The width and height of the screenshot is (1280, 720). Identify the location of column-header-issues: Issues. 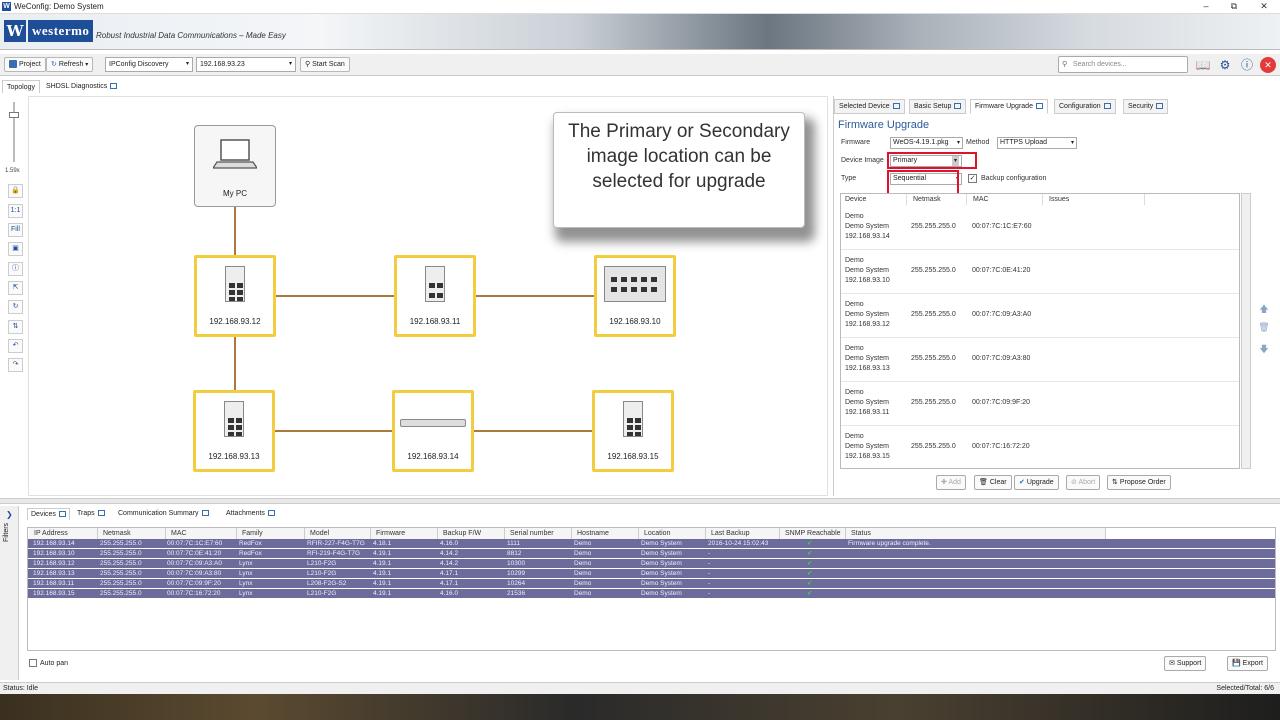
(1095, 199).